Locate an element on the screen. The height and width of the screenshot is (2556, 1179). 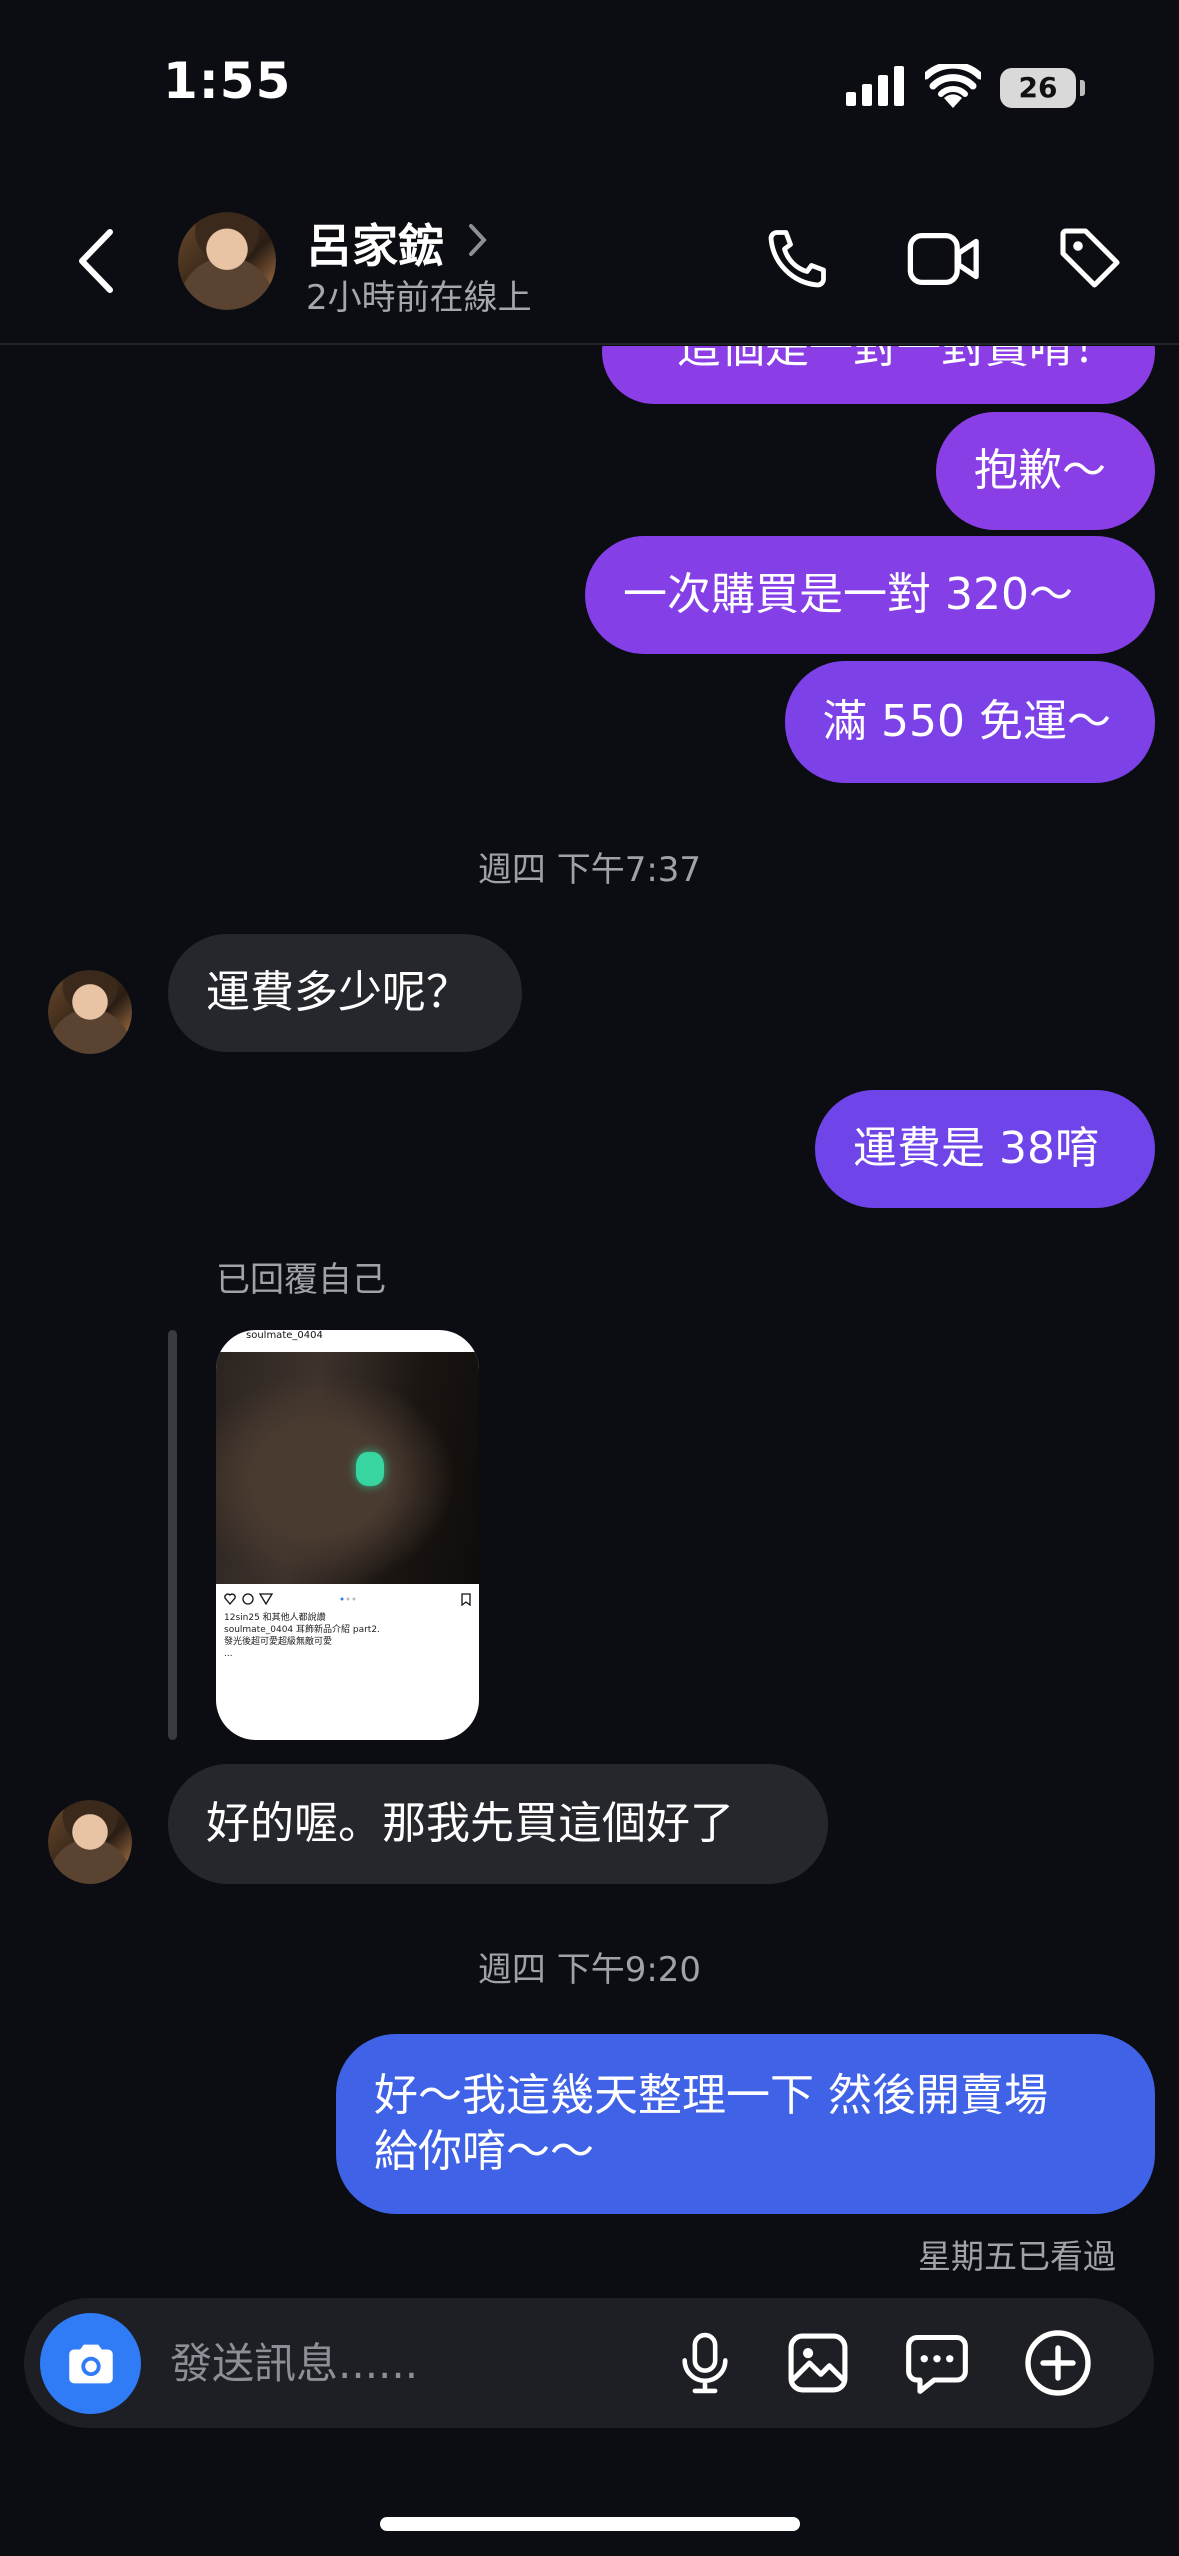
gallery-button is located at coordinates (818, 2363).